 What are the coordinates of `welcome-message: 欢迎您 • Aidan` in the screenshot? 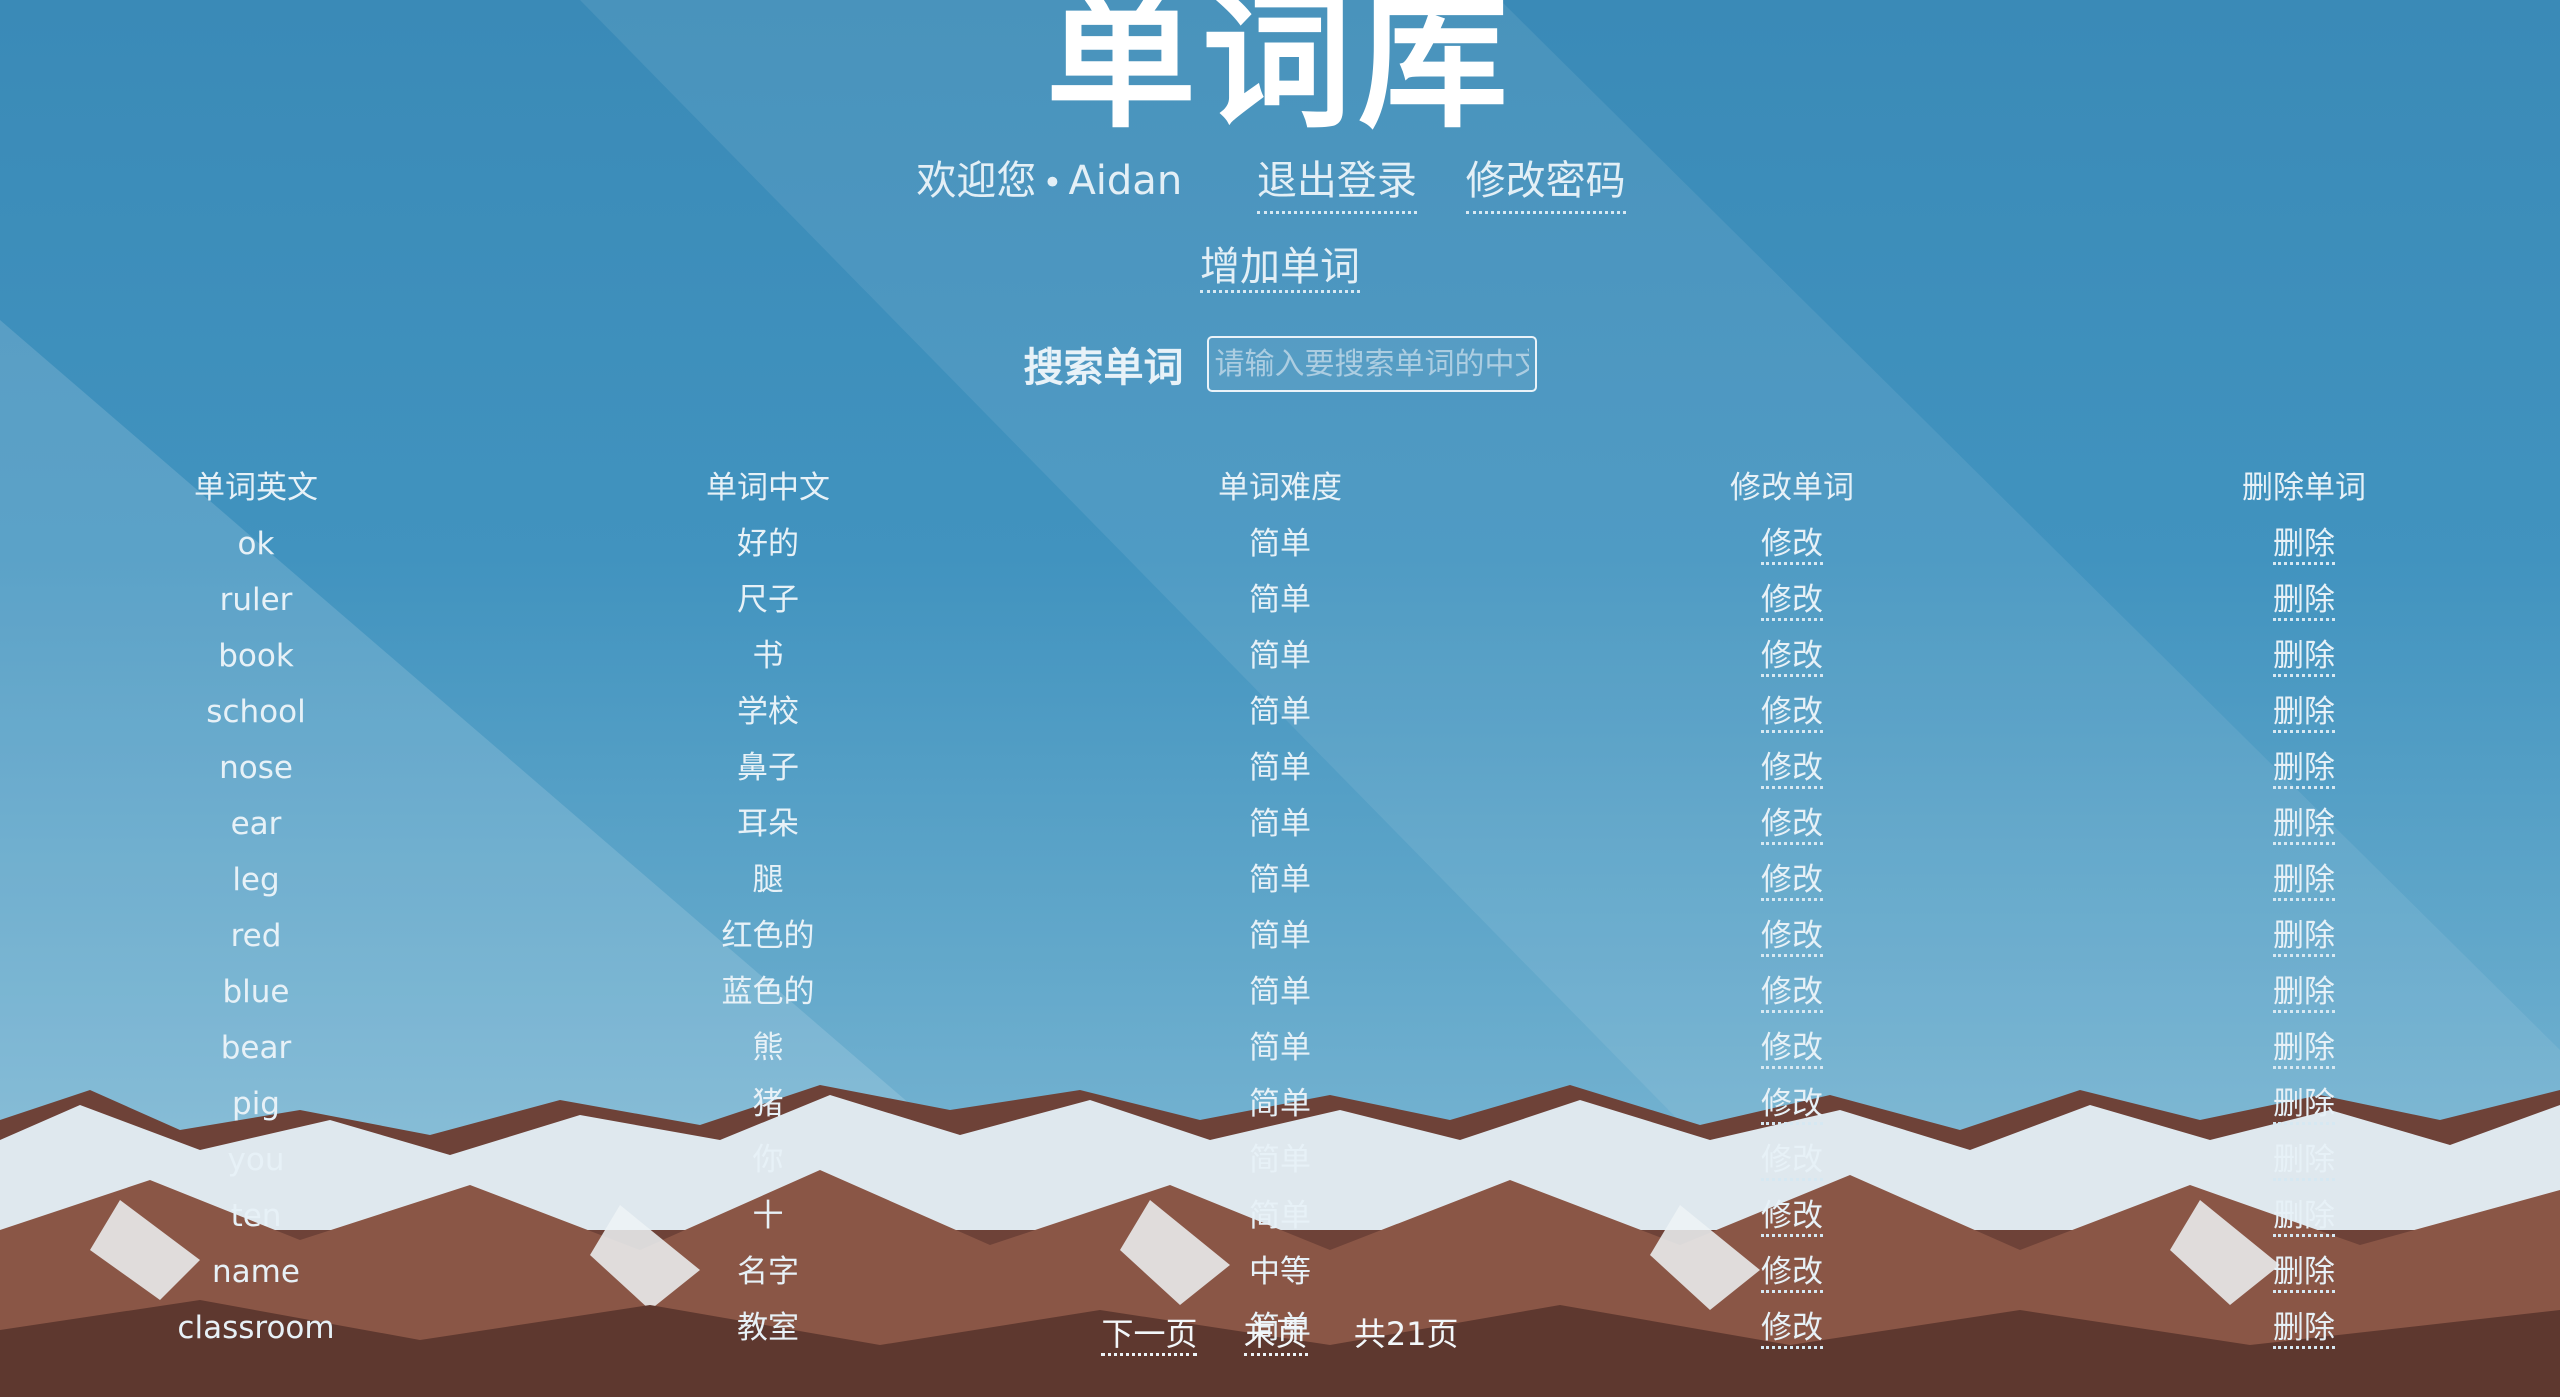 It's located at (1049, 182).